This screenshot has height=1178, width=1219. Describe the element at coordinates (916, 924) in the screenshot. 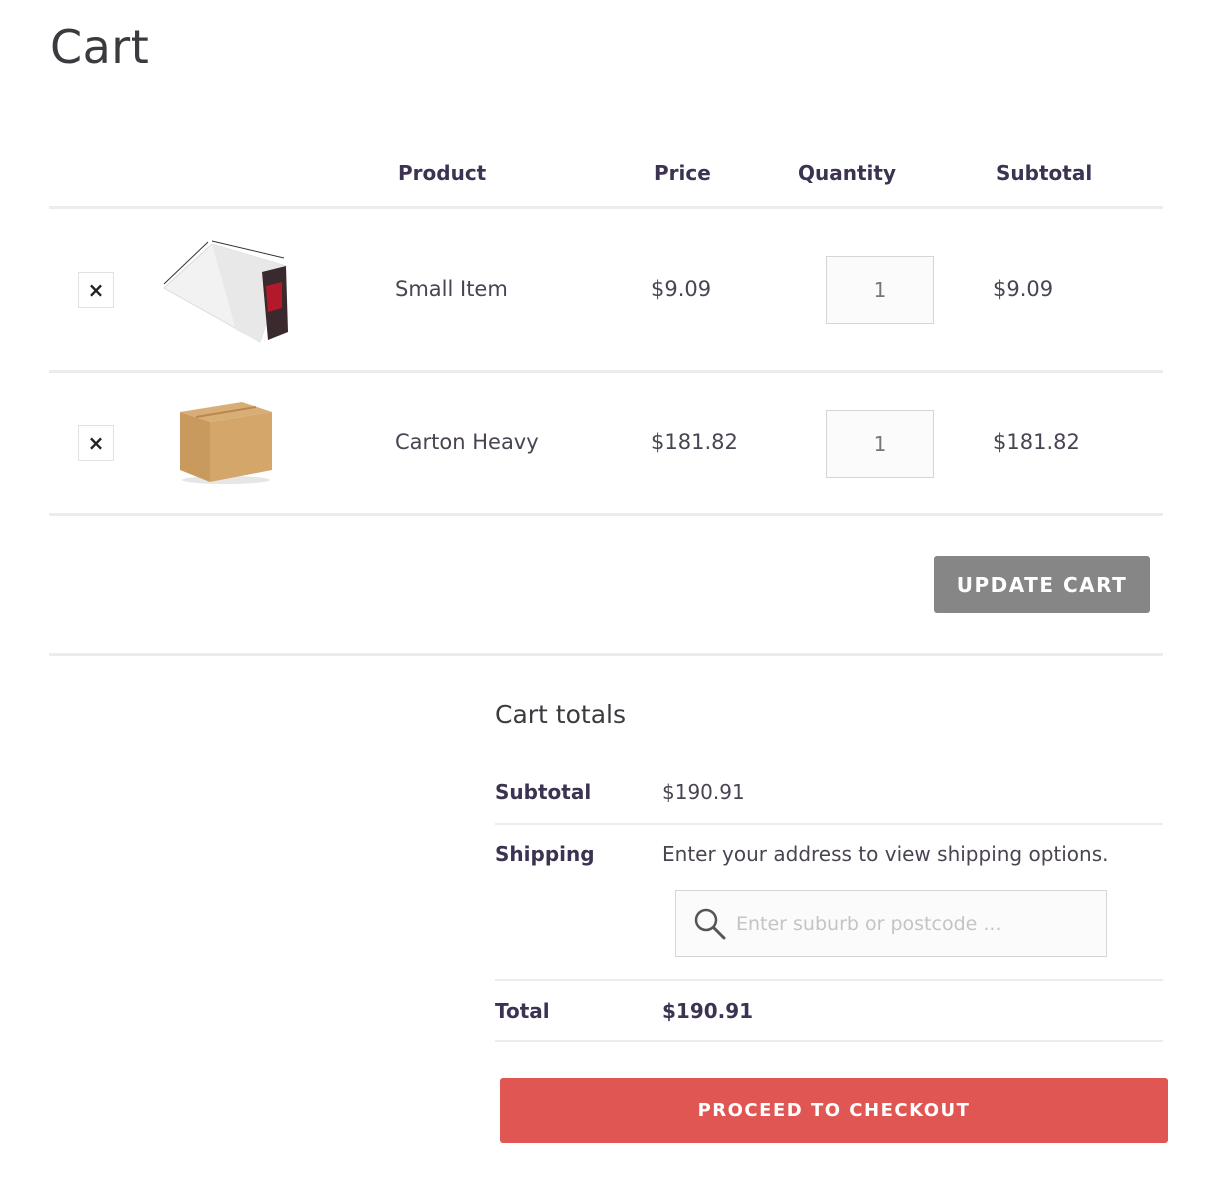

I see `postcode-search-input` at that location.